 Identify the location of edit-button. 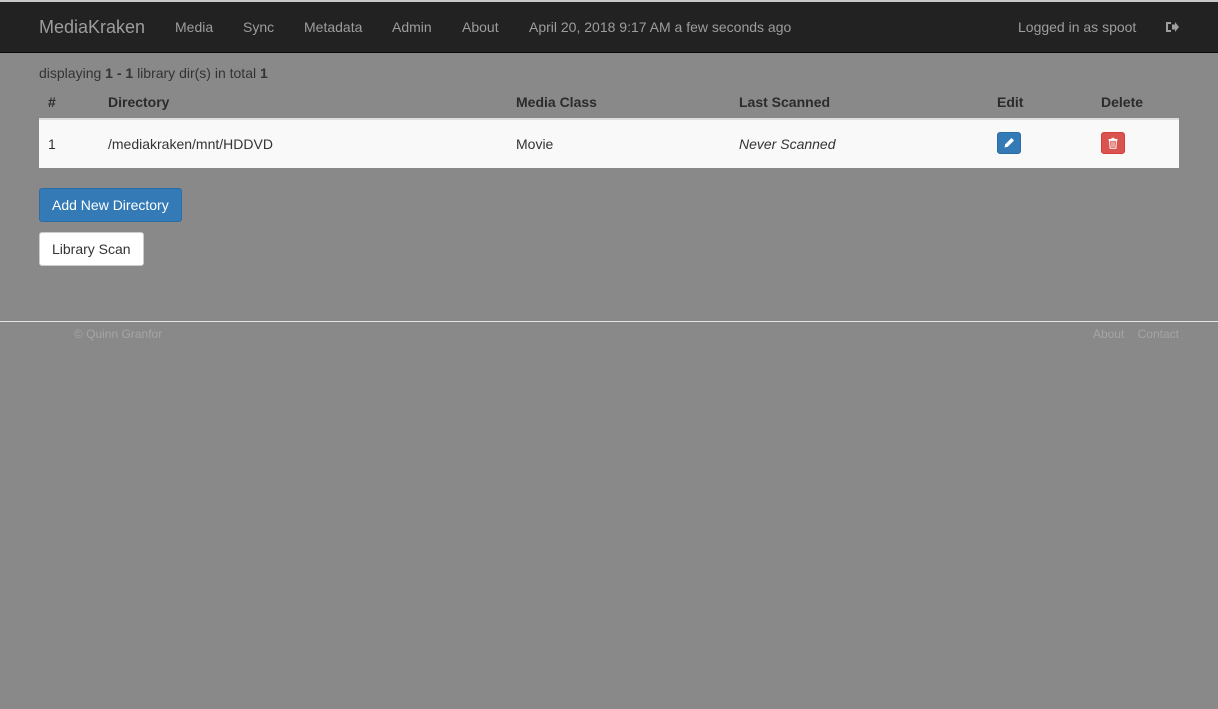
(1009, 142).